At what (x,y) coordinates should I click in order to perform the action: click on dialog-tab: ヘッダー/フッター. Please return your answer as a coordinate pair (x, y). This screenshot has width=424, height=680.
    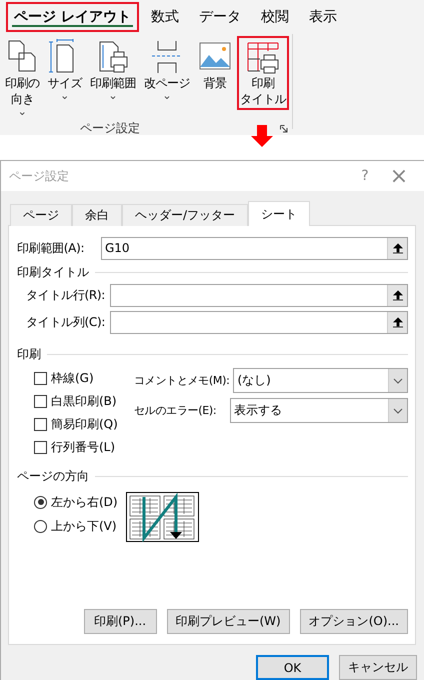
    Looking at the image, I should click on (185, 215).